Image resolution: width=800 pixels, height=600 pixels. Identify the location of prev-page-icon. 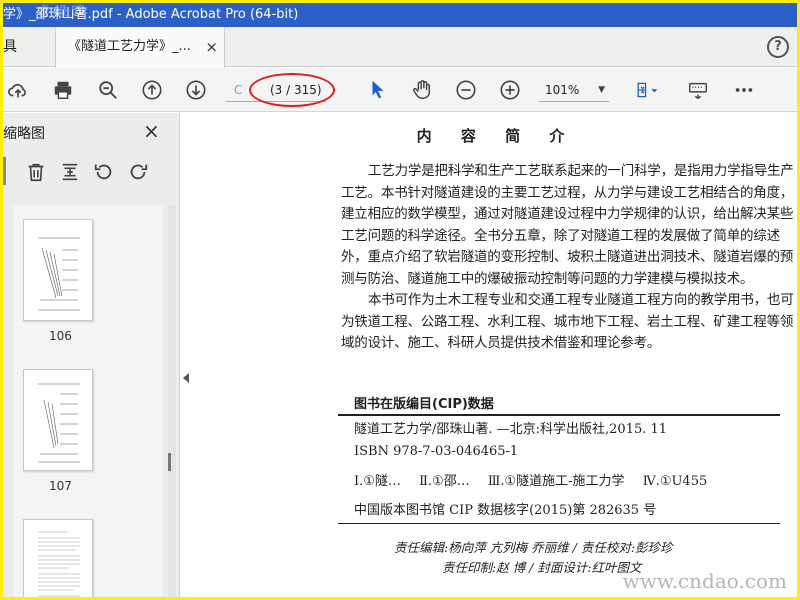
(152, 90).